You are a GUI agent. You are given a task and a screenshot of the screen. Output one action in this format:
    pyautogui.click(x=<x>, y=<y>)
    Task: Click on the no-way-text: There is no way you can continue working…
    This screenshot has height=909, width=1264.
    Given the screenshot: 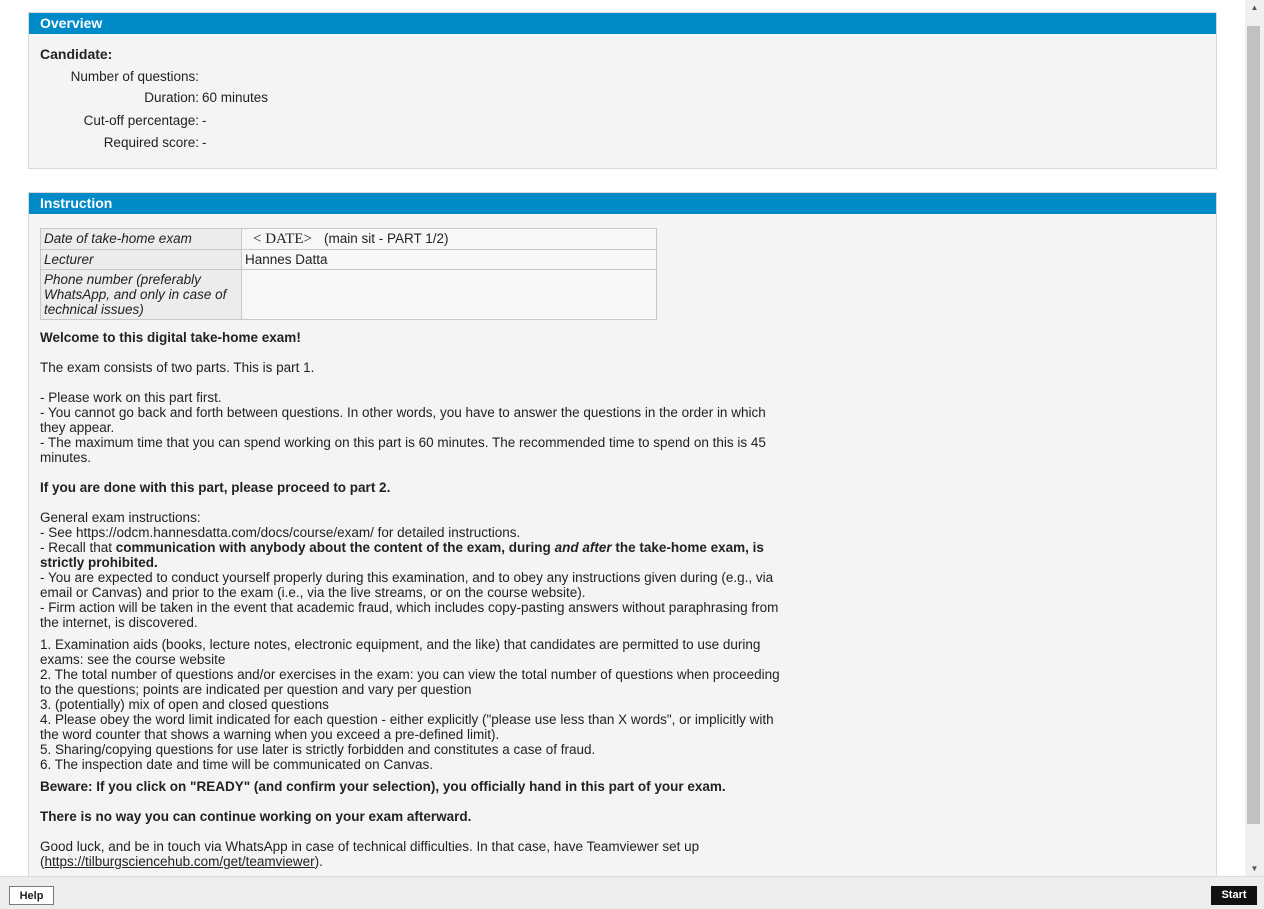 What is the action you would take?
    pyautogui.click(x=256, y=816)
    